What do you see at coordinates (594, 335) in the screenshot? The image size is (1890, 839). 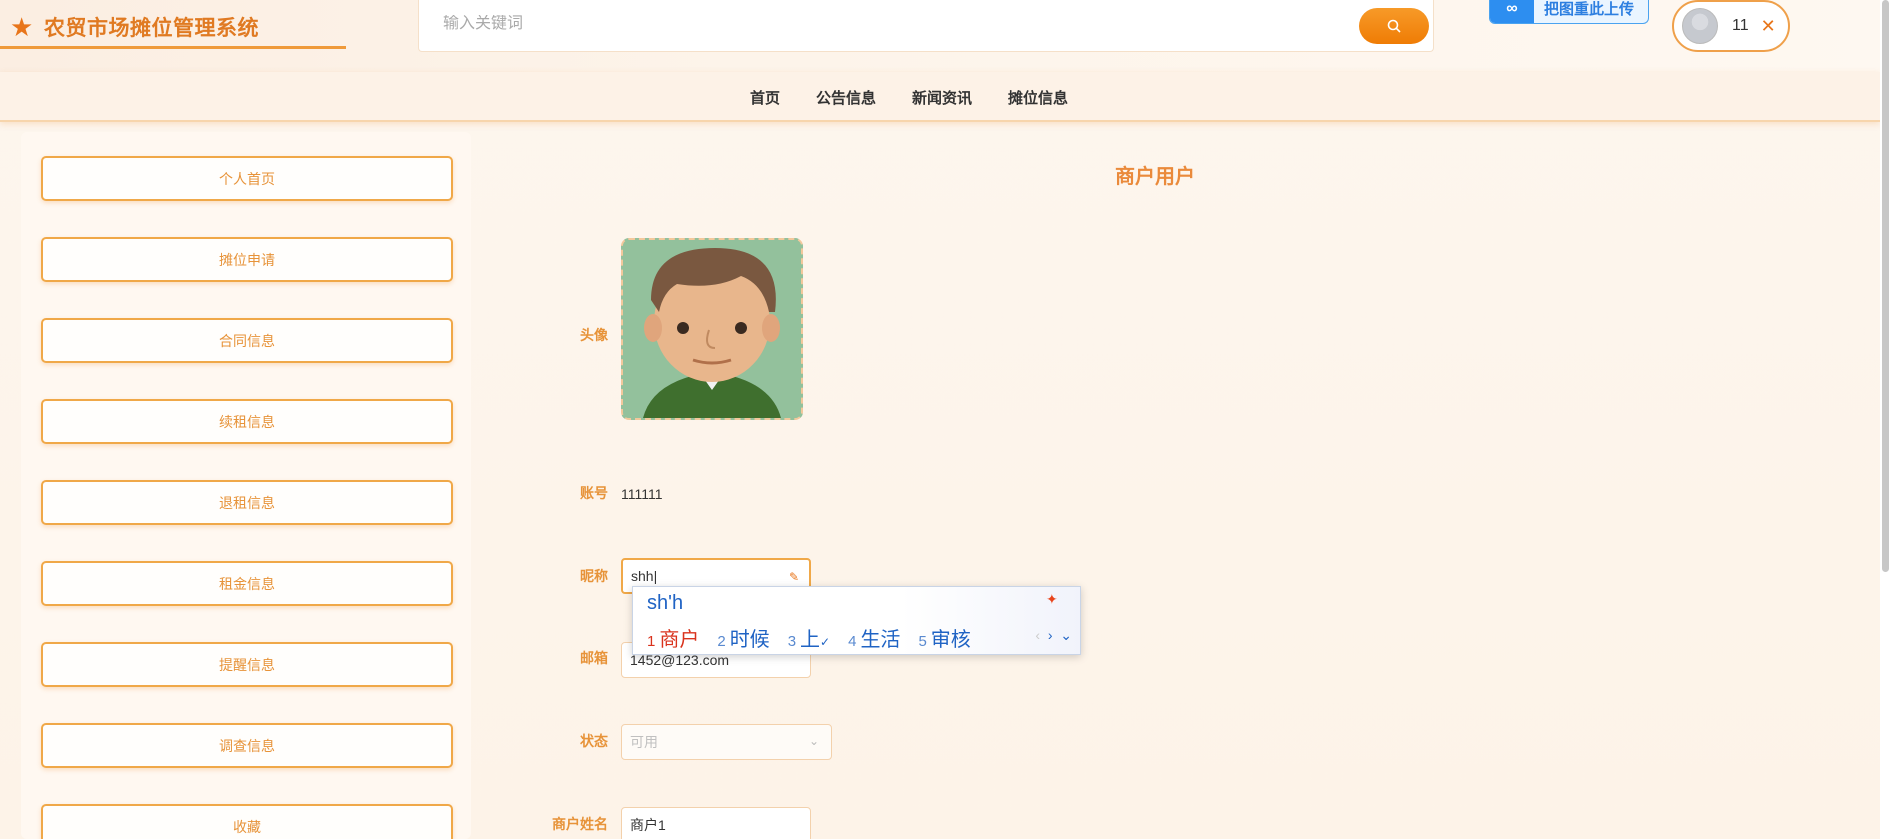 I see `avatar-label: 头像` at bounding box center [594, 335].